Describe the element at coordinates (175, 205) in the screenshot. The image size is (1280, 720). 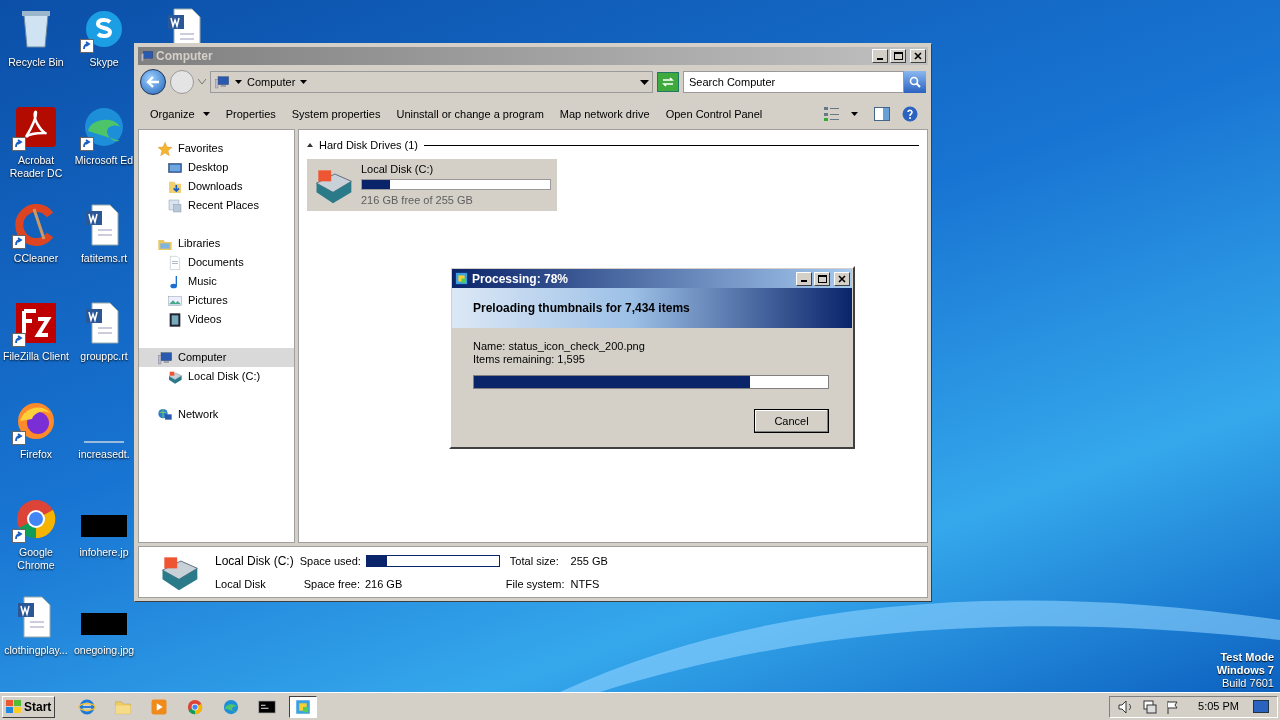
I see `recent-icon` at that location.